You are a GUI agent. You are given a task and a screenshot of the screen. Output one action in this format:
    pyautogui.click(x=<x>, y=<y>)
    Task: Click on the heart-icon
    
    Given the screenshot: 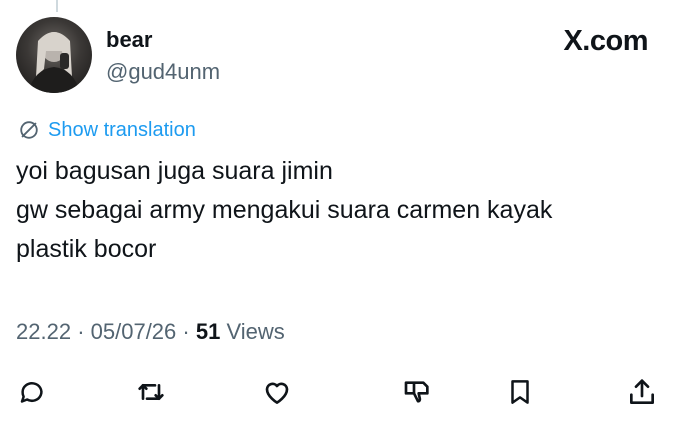 What is the action you would take?
    pyautogui.click(x=277, y=392)
    